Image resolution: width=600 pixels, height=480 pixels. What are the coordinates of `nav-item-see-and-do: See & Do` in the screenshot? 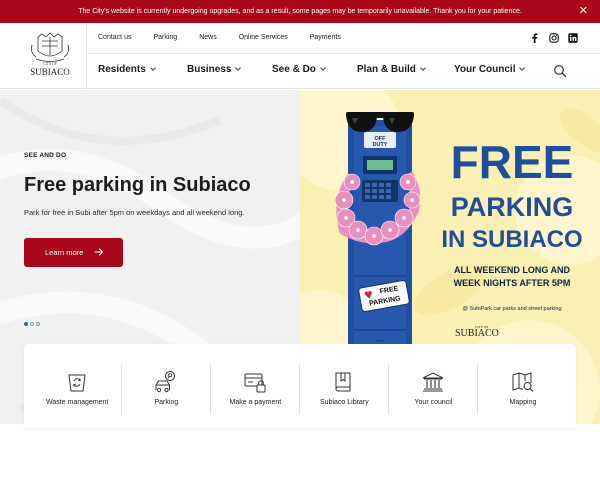 It's located at (299, 69).